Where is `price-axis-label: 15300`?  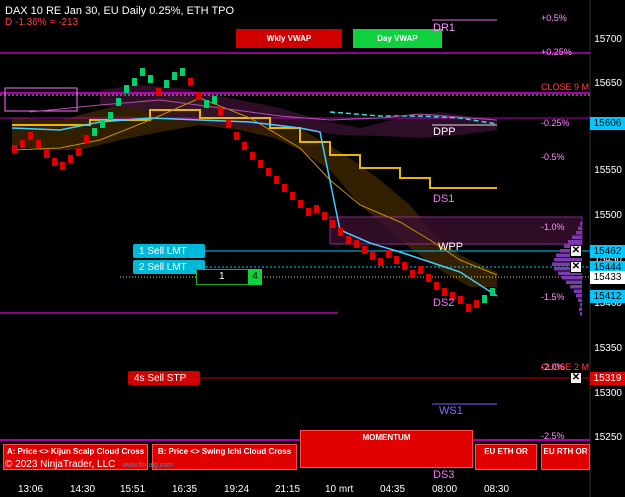 price-axis-label: 15300 is located at coordinates (608, 393).